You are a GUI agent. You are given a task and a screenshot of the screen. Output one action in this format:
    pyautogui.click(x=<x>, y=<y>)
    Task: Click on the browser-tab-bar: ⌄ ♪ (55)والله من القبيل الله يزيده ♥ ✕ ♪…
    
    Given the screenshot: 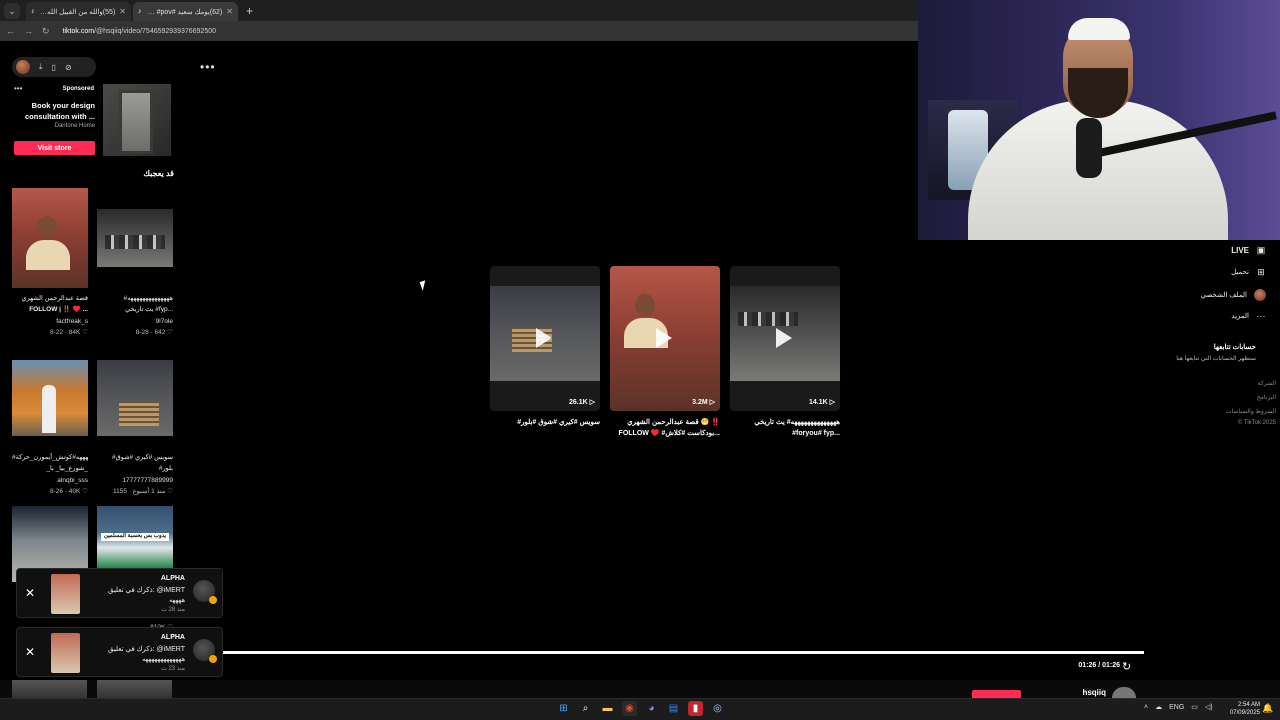 What is the action you would take?
    pyautogui.click(x=459, y=10)
    